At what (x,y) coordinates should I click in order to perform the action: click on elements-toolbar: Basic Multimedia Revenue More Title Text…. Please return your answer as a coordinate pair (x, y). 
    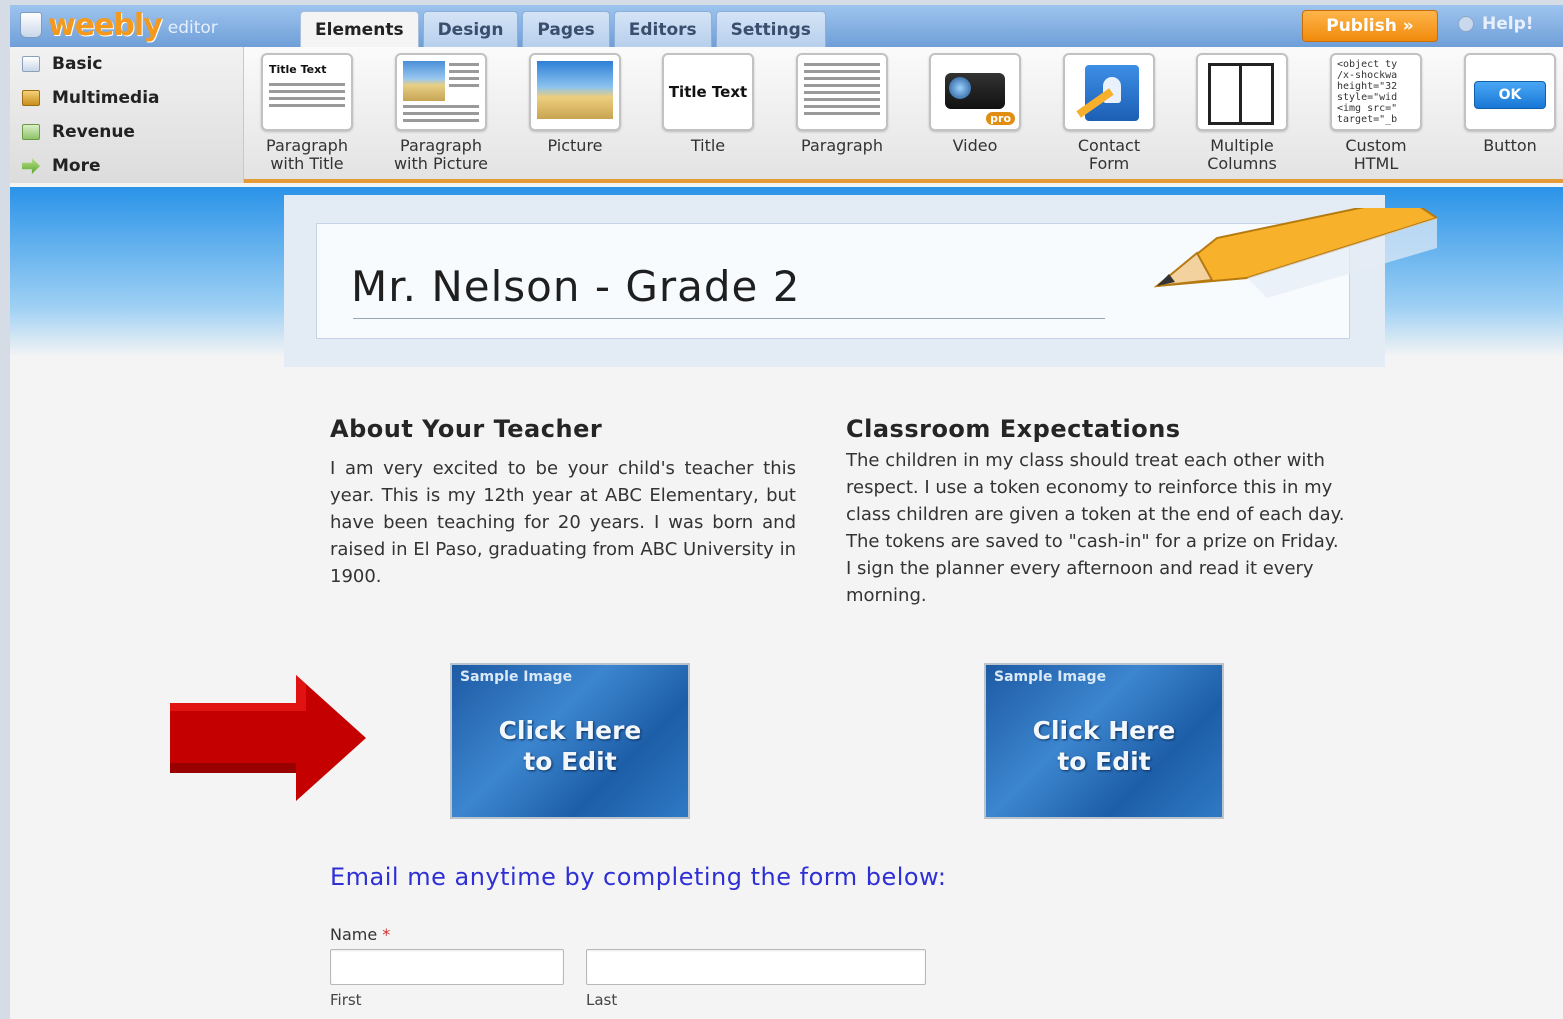
    Looking at the image, I should click on (786, 115).